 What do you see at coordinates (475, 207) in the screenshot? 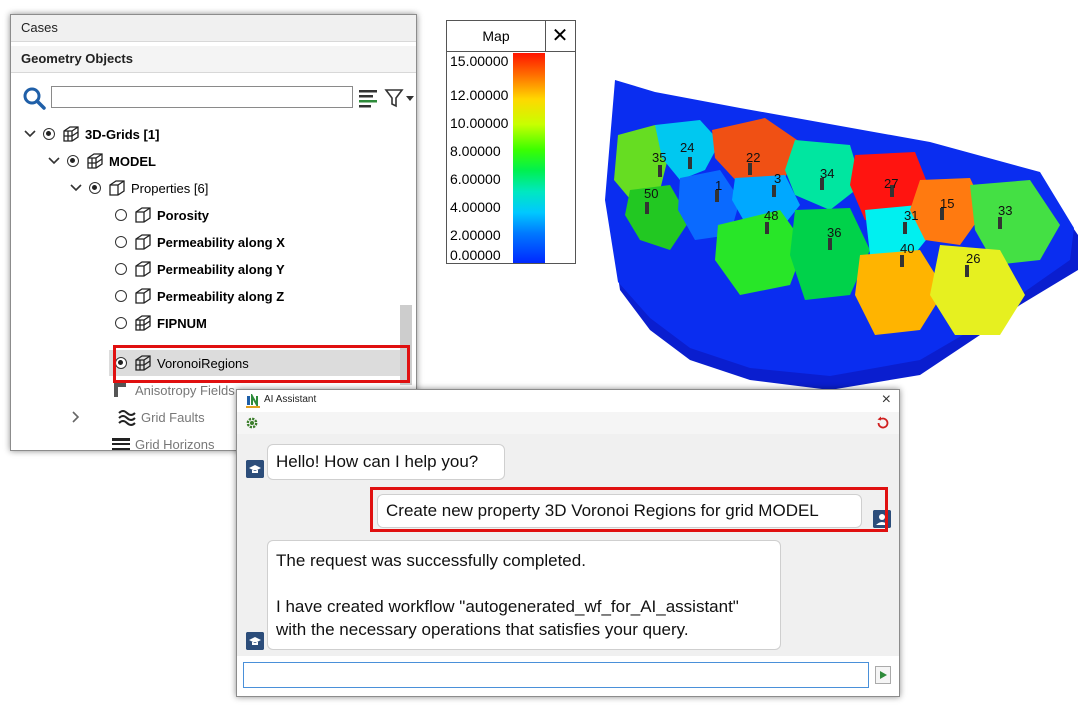
I see `legend-tick: 4.00000` at bounding box center [475, 207].